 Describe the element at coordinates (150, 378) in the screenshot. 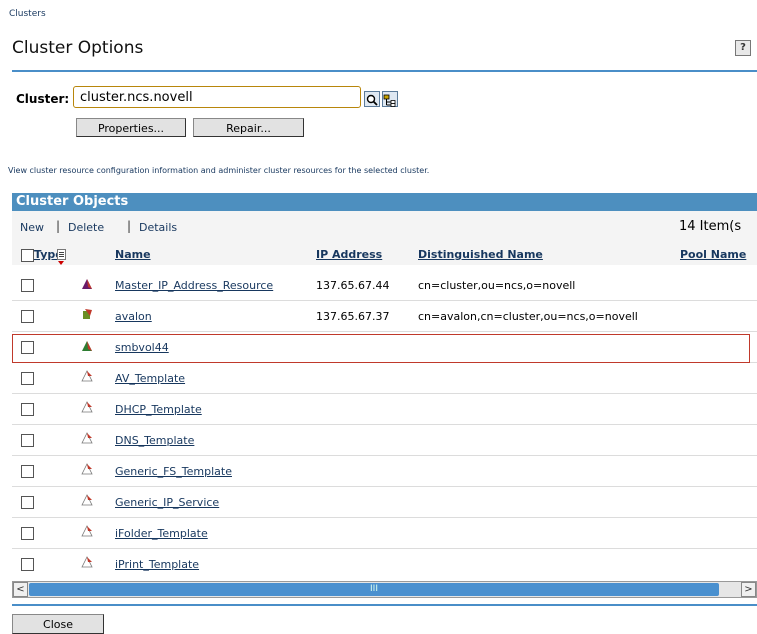

I see `row-name-link: AV_Template` at that location.